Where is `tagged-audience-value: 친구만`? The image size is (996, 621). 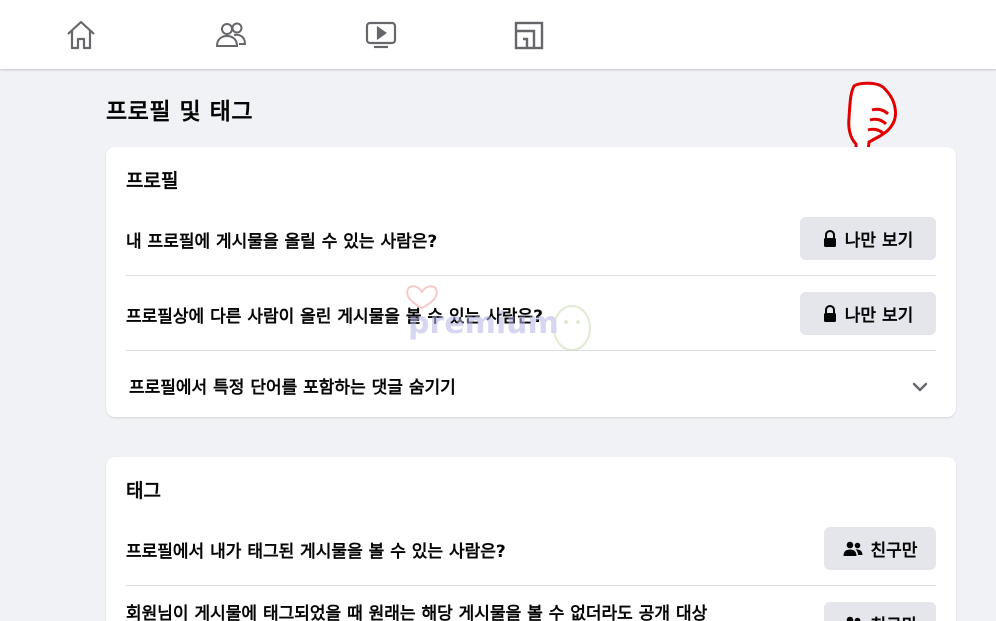 tagged-audience-value: 친구만 is located at coordinates (894, 616).